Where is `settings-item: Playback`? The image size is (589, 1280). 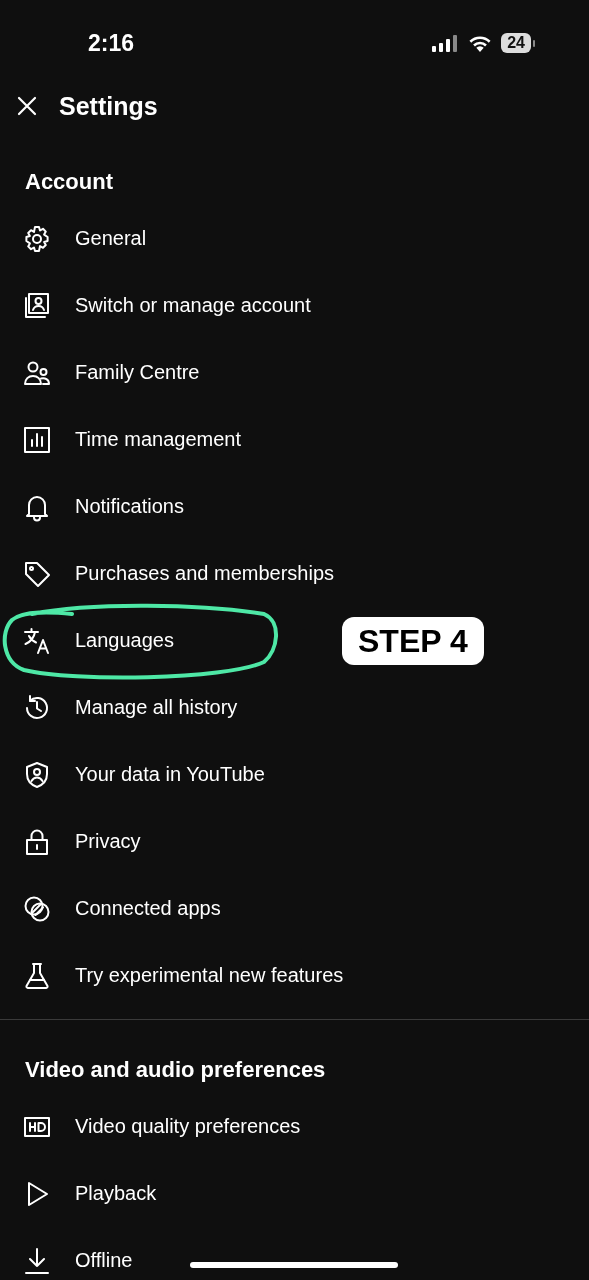 settings-item: Playback is located at coordinates (294, 1193).